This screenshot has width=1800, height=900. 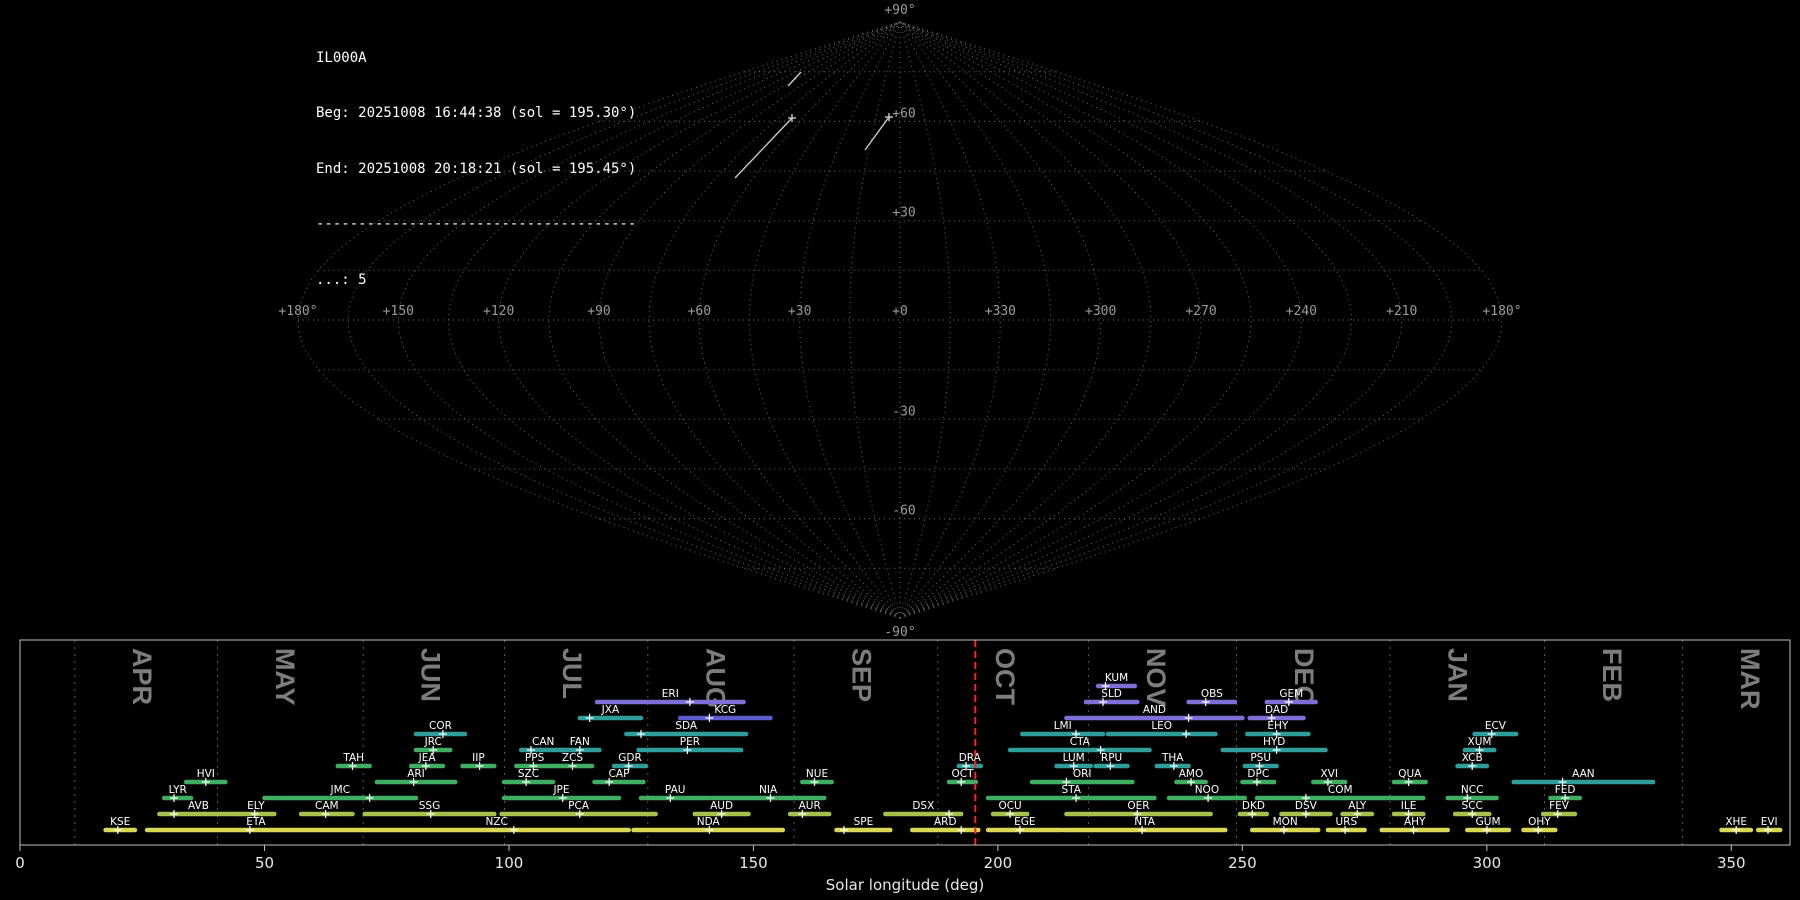 I want to click on shower-GUM: GUM, so click(x=1488, y=825).